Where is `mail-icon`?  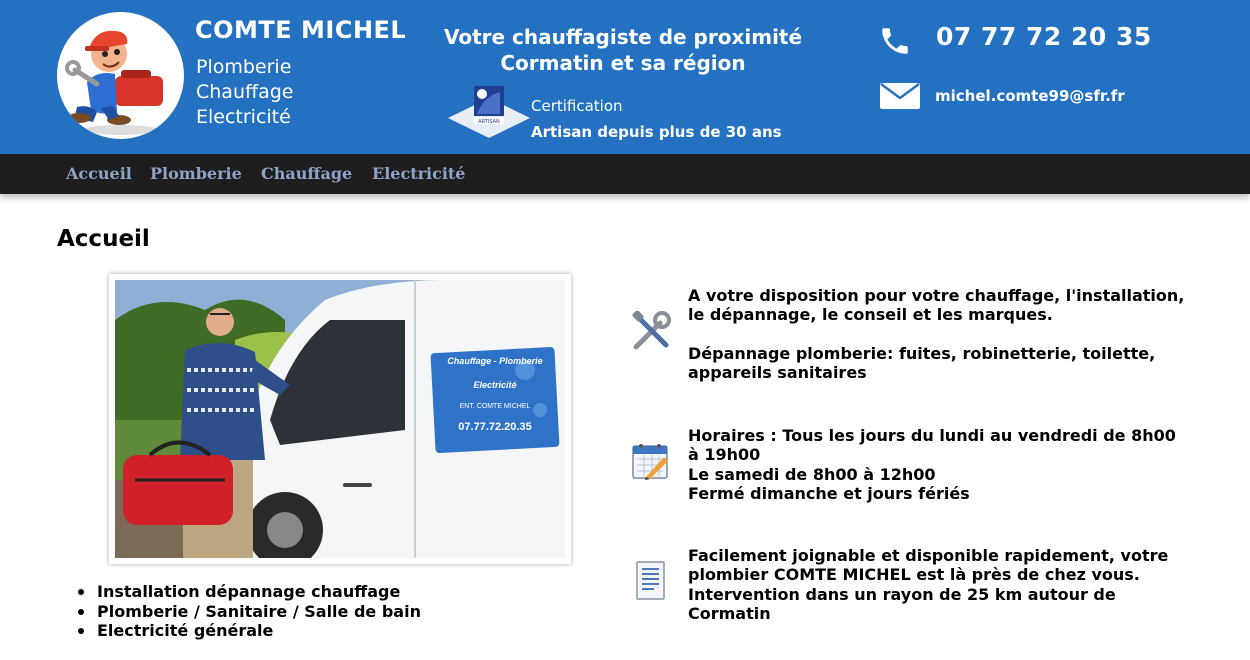
mail-icon is located at coordinates (900, 95).